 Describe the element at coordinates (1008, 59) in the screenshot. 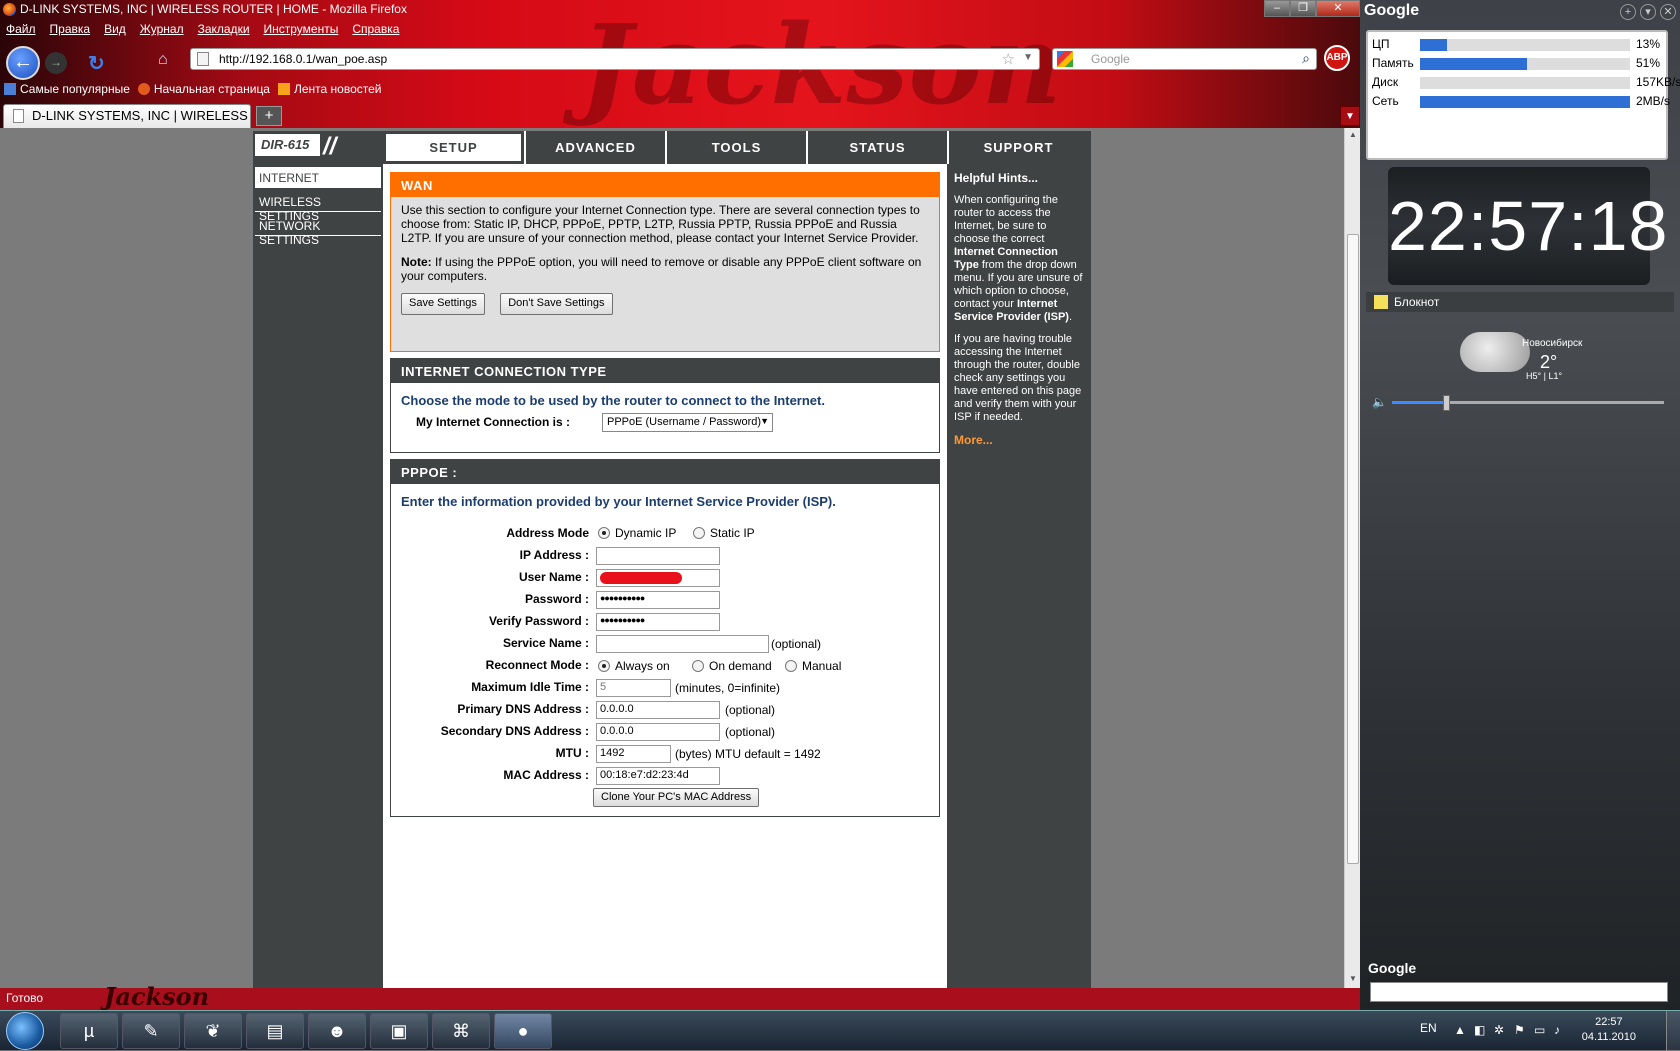

I see `bookmark-star-icon: ☆` at that location.